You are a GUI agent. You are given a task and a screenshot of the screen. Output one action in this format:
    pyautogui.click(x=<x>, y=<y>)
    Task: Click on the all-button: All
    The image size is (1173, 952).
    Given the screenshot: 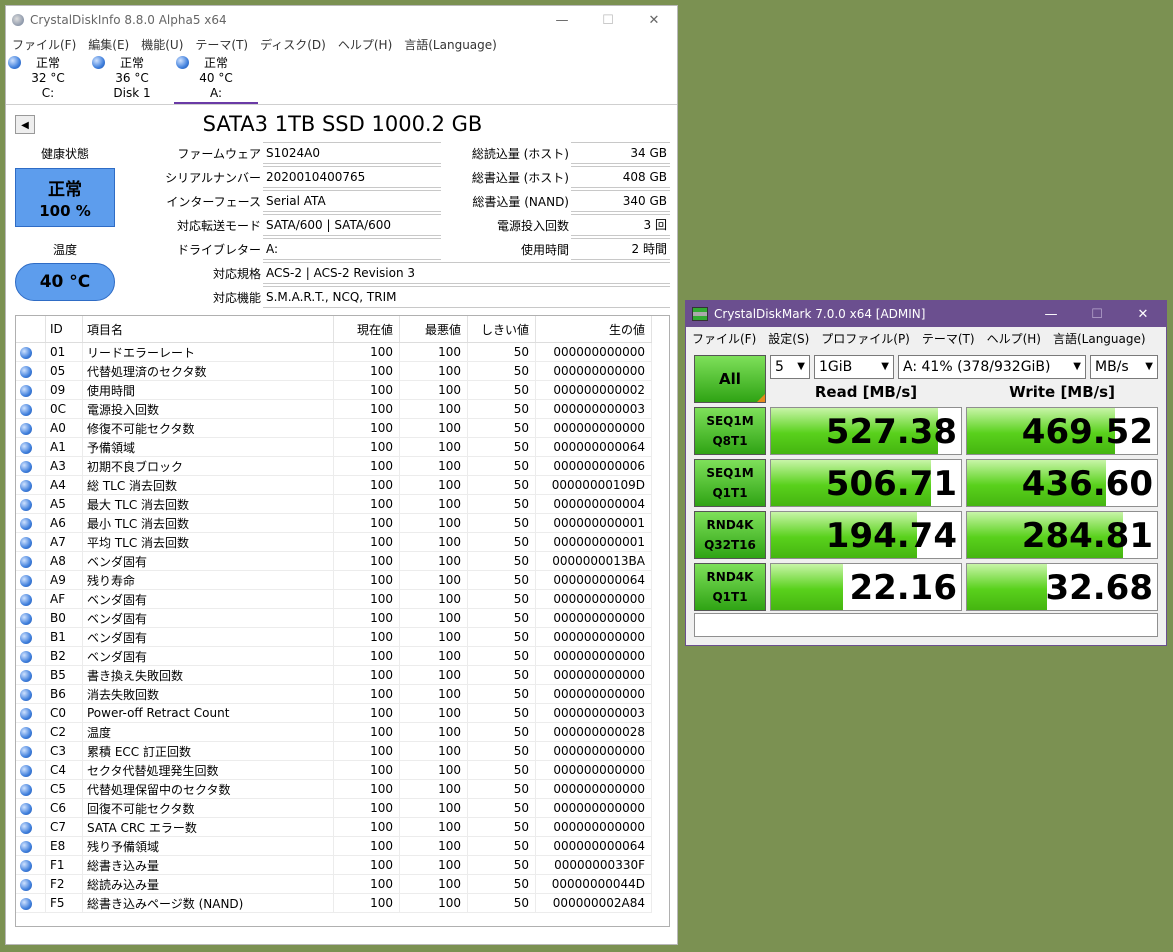 What is the action you would take?
    pyautogui.click(x=730, y=379)
    